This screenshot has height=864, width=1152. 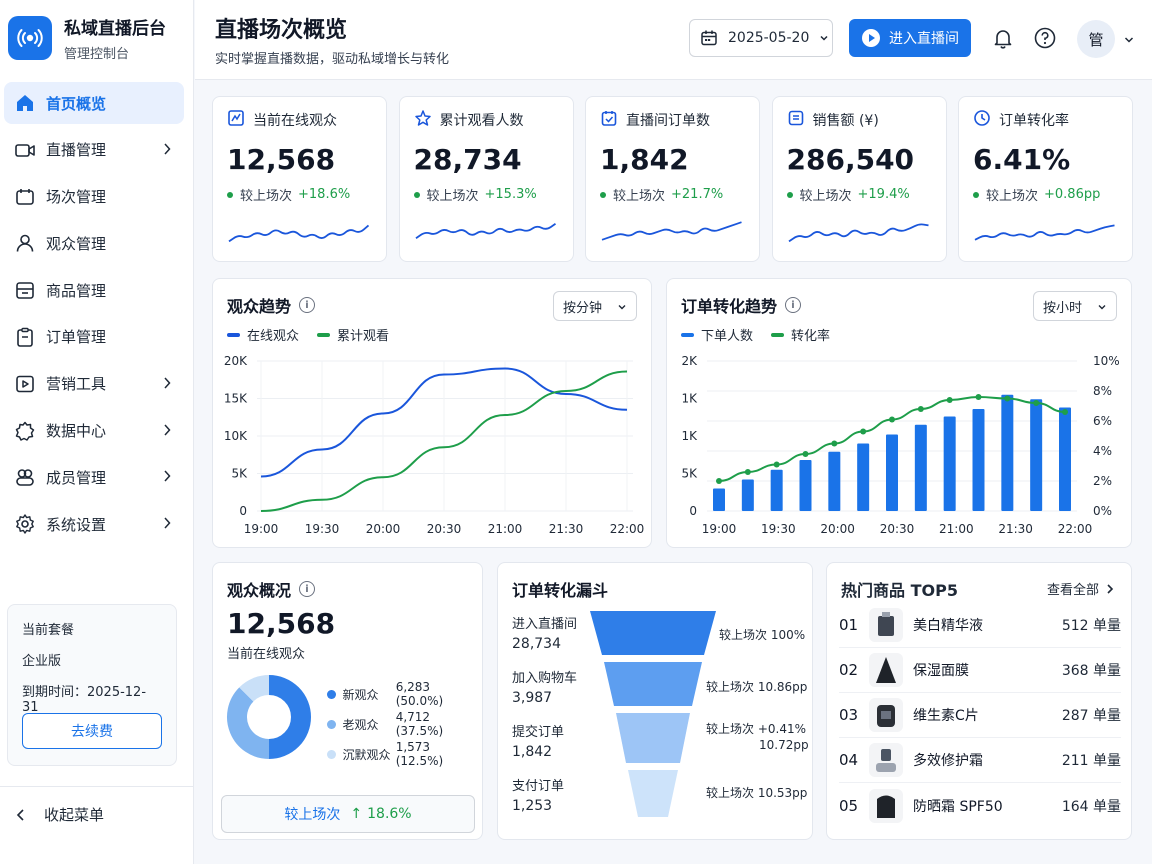 What do you see at coordinates (1072, 194) in the screenshot?
I see `stat-delta-value: +0.86pp` at bounding box center [1072, 194].